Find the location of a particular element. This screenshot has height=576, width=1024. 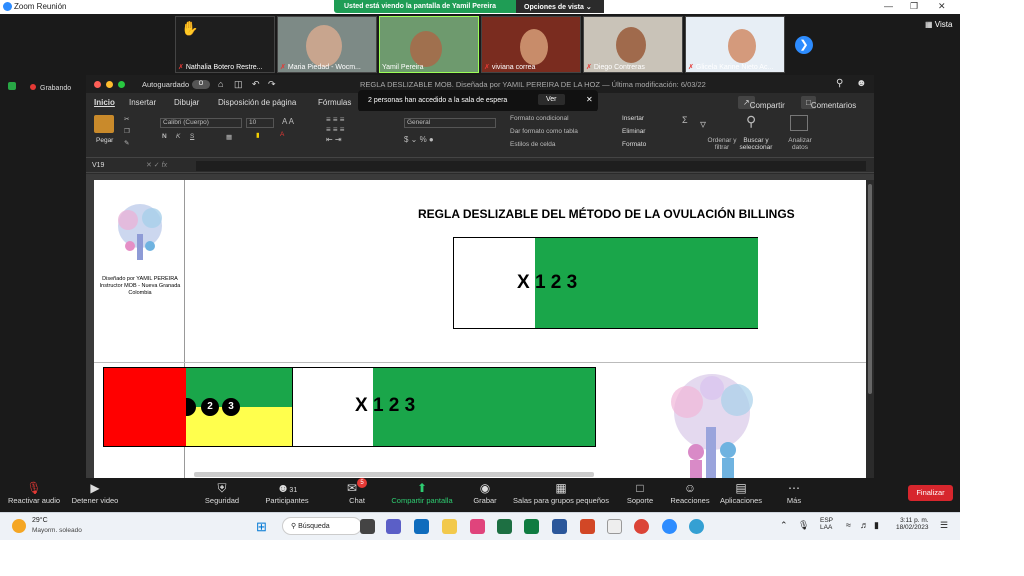

align-icons: ≡ ≡ ≡ ≡ ≡ ≡ ⇤ ⇥ is located at coordinates (335, 130).